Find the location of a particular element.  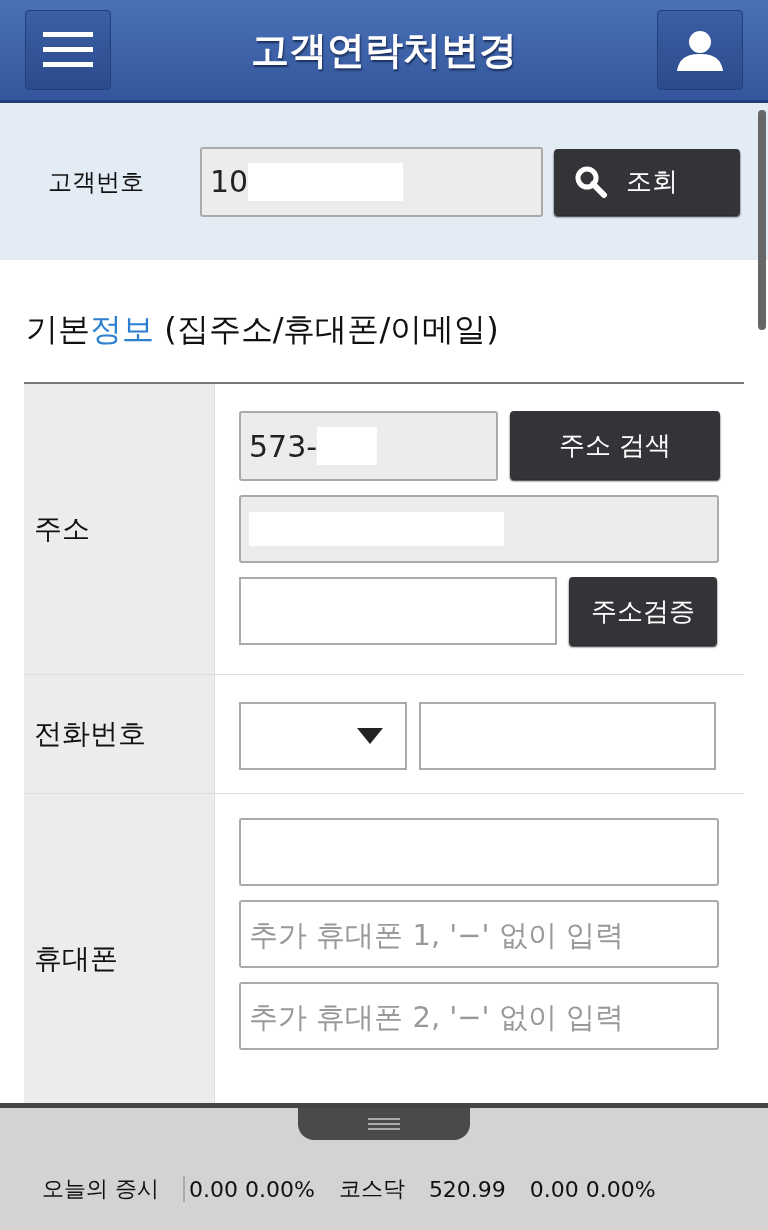

row-label: 휴대폰 is located at coordinates (76, 959).